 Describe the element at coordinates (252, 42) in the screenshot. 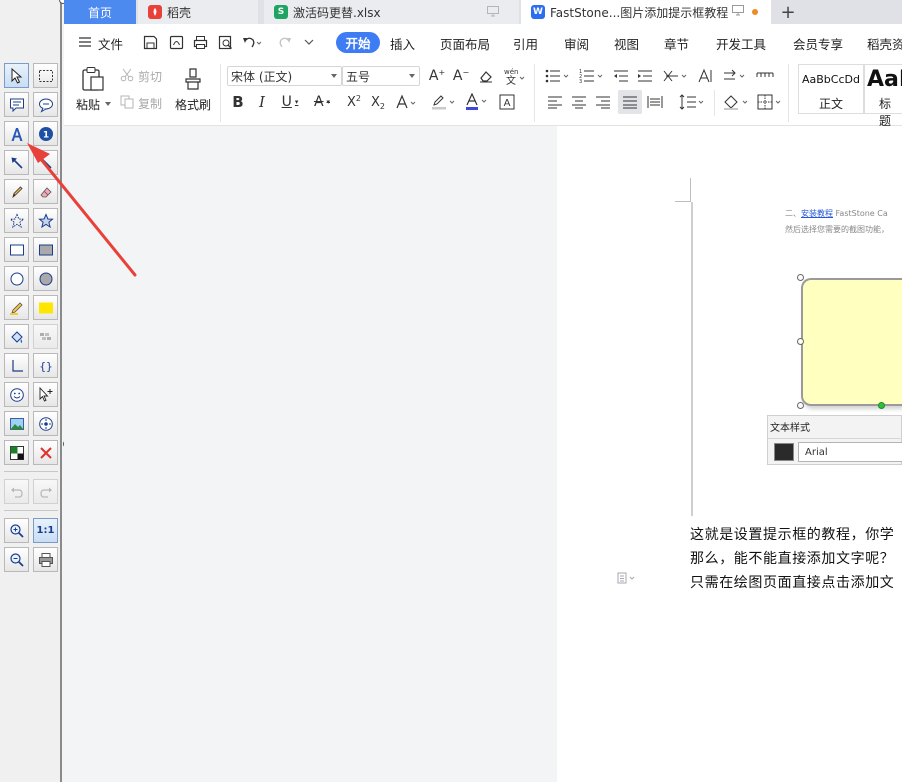

I see `undo-icon` at that location.